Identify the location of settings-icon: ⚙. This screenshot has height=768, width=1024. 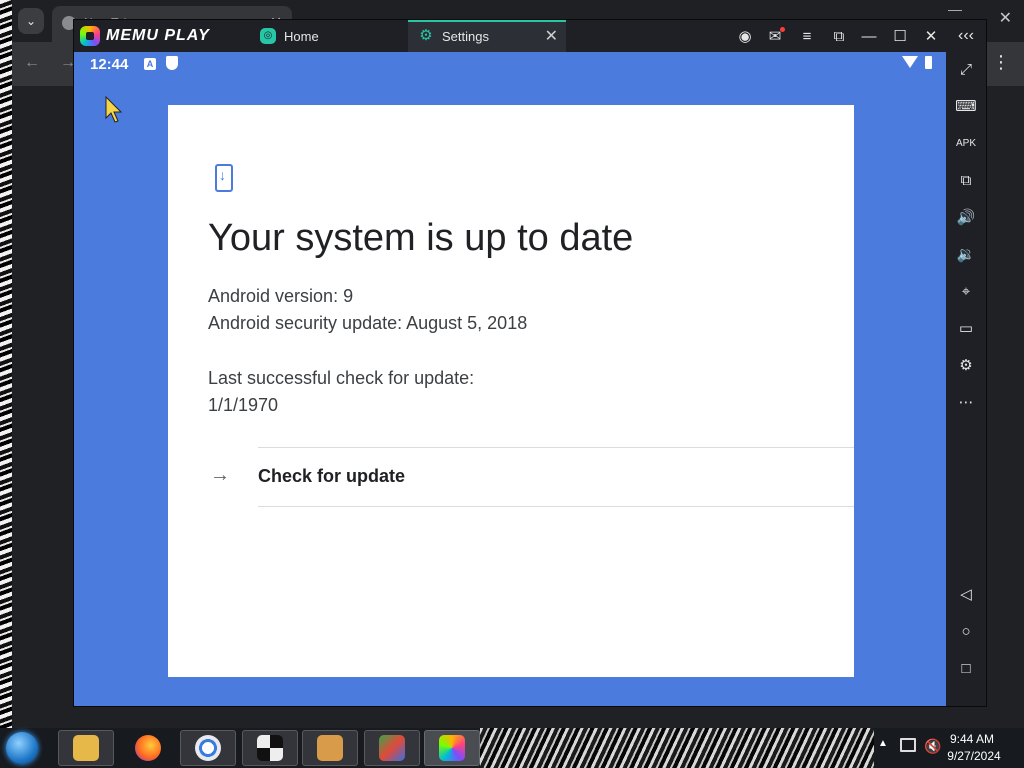
(966, 366).